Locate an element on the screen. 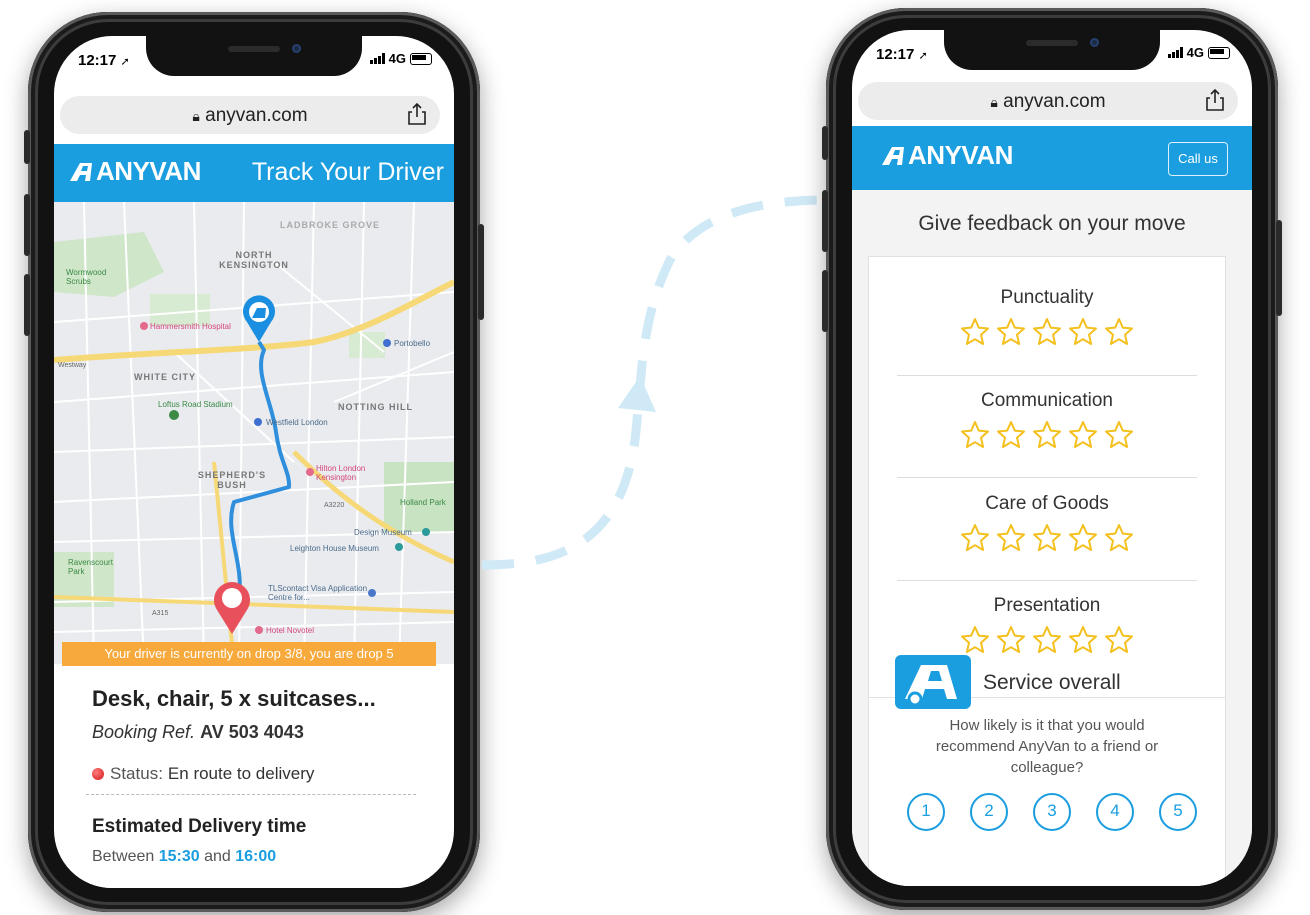  page-title: Track Your Driver is located at coordinates (347, 172).